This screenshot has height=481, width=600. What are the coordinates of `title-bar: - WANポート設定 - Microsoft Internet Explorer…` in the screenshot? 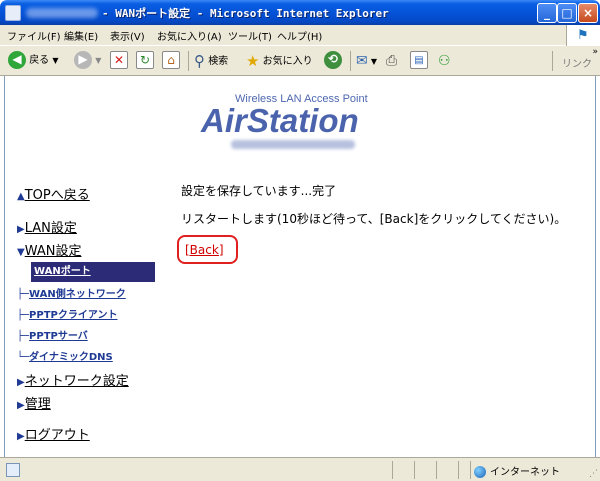 It's located at (300, 12).